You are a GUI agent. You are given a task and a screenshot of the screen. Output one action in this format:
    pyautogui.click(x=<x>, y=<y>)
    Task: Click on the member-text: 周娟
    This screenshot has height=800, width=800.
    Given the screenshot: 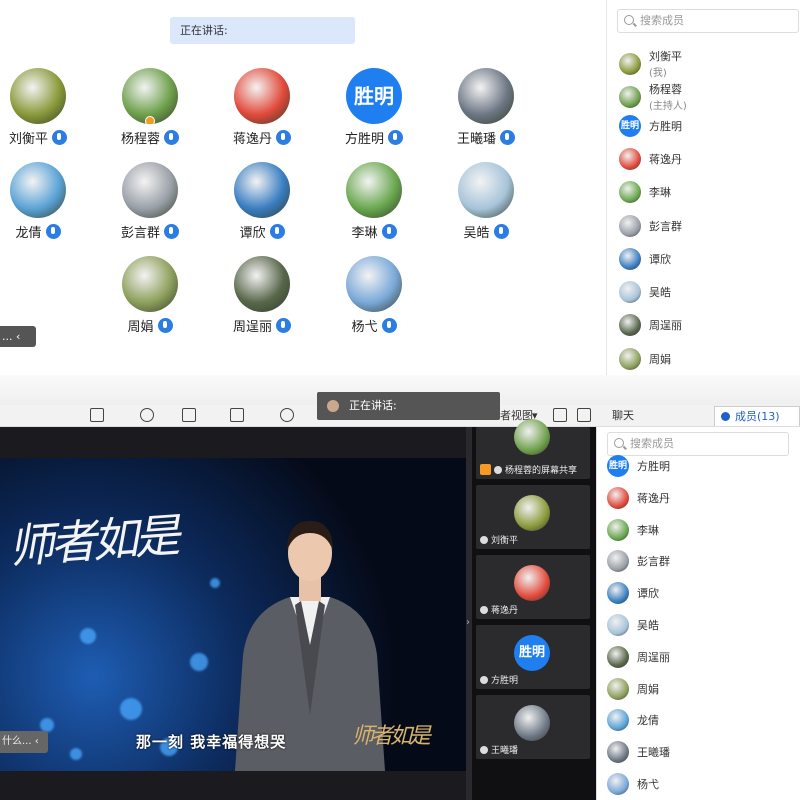 What is the action you would take?
    pyautogui.click(x=660, y=359)
    